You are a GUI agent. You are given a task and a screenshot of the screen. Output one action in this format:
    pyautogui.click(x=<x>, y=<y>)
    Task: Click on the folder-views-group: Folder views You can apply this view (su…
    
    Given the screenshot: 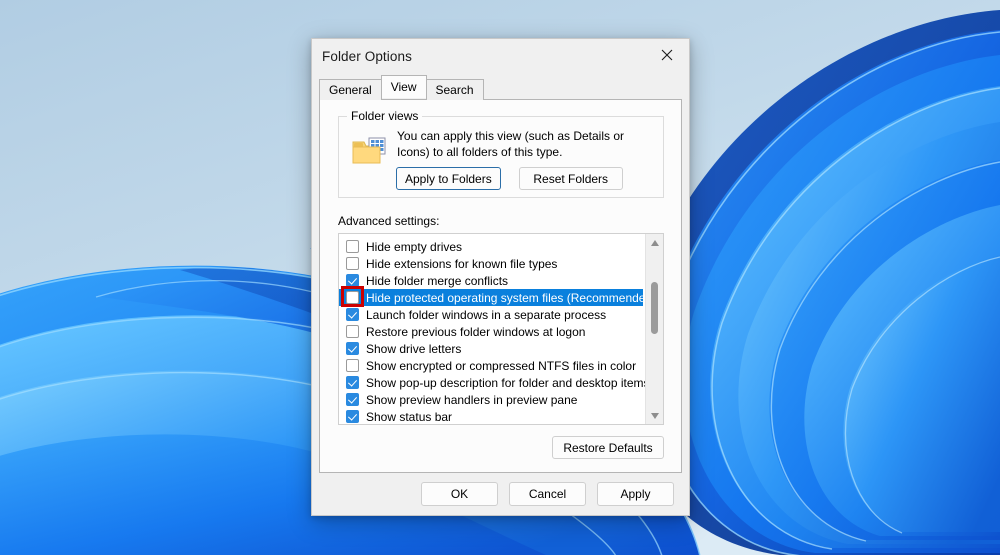 What is the action you would take?
    pyautogui.click(x=501, y=153)
    